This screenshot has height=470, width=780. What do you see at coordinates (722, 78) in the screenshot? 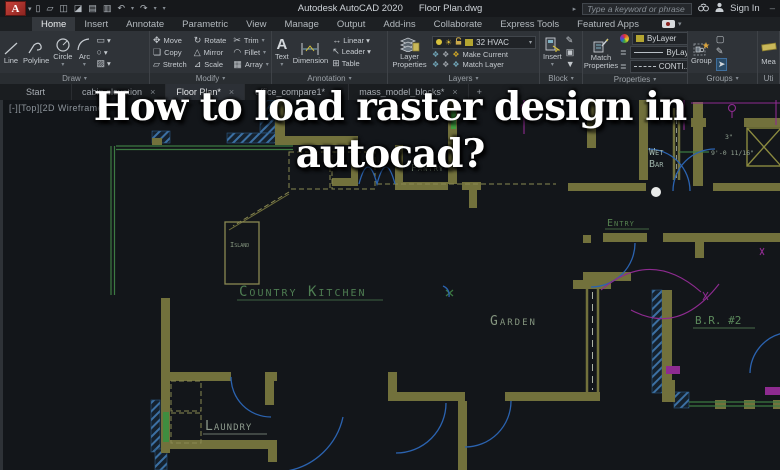
I see `panel-groups-footer: Groups ▾` at bounding box center [722, 78].